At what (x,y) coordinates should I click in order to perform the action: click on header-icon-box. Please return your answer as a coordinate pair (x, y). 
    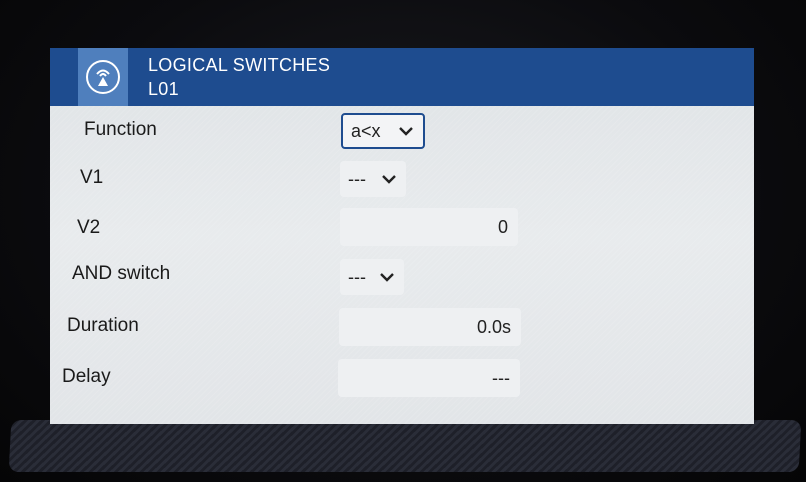
    Looking at the image, I should click on (89, 77).